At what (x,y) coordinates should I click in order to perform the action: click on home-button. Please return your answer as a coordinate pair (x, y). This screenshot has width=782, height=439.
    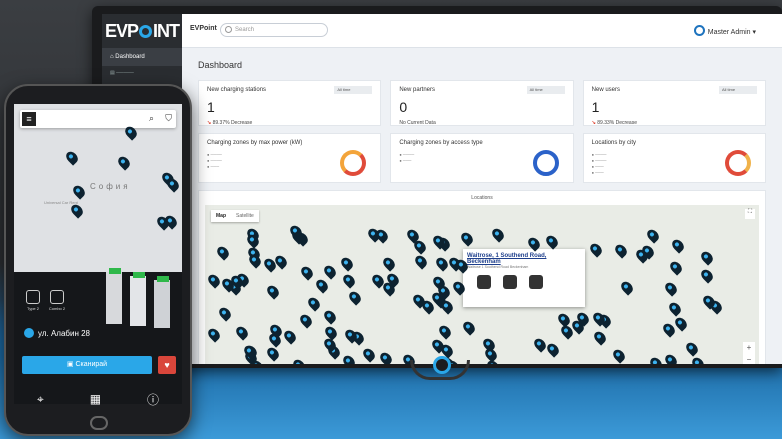
    Looking at the image, I should click on (99, 423).